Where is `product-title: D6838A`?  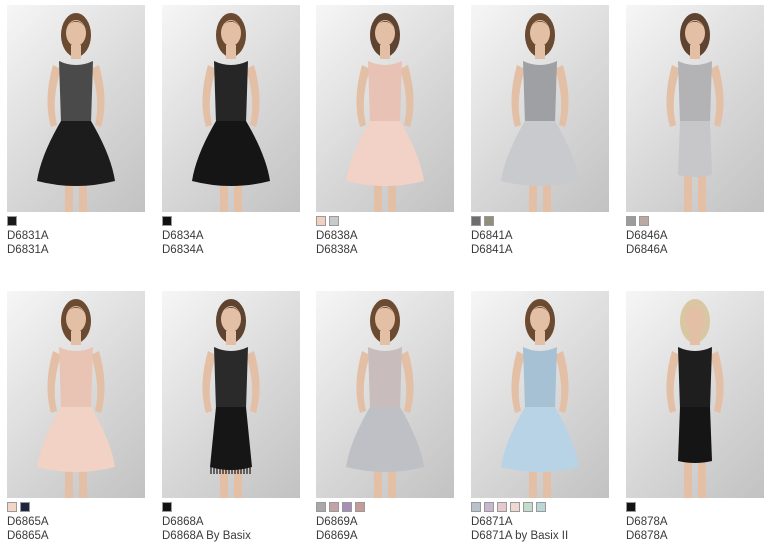
product-title: D6838A is located at coordinates (386, 250).